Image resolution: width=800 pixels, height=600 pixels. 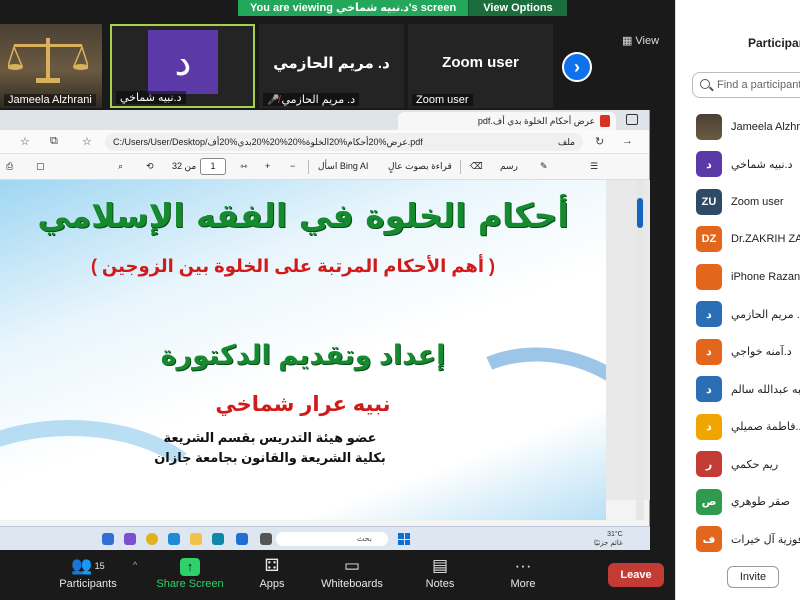 What do you see at coordinates (748, 427) in the screenshot?
I see `participant-row: د د.فاطمة صميلي` at bounding box center [748, 427].